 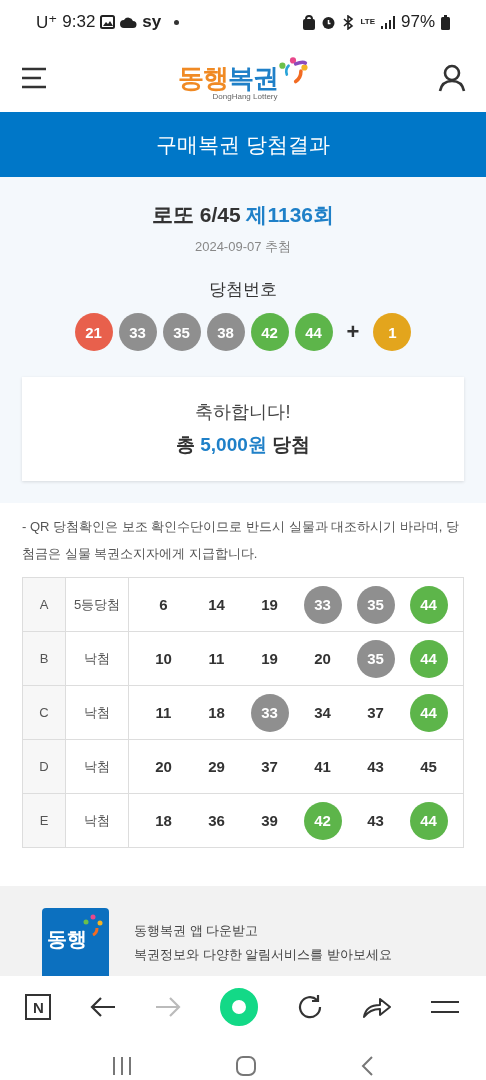 What do you see at coordinates (243, 445) in the screenshot?
I see `prize-amount: 총 5,000원 당첨` at bounding box center [243, 445].